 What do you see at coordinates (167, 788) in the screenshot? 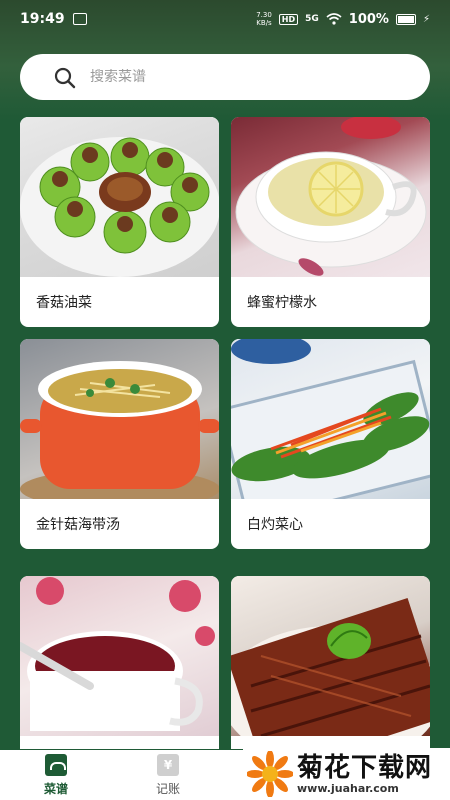
I see `tab-ledger-label: 记账` at bounding box center [167, 788].